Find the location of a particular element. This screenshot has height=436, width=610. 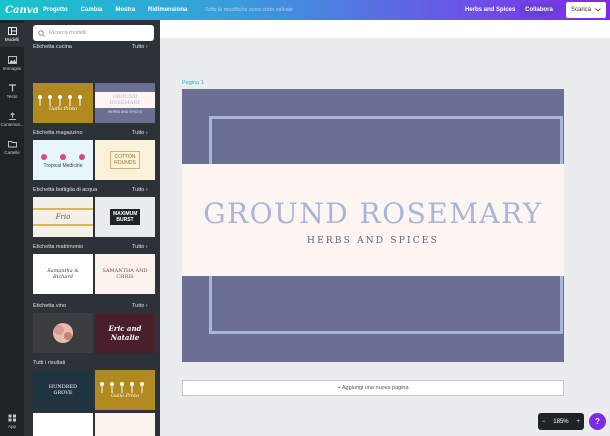

template-search is located at coordinates (93, 33).